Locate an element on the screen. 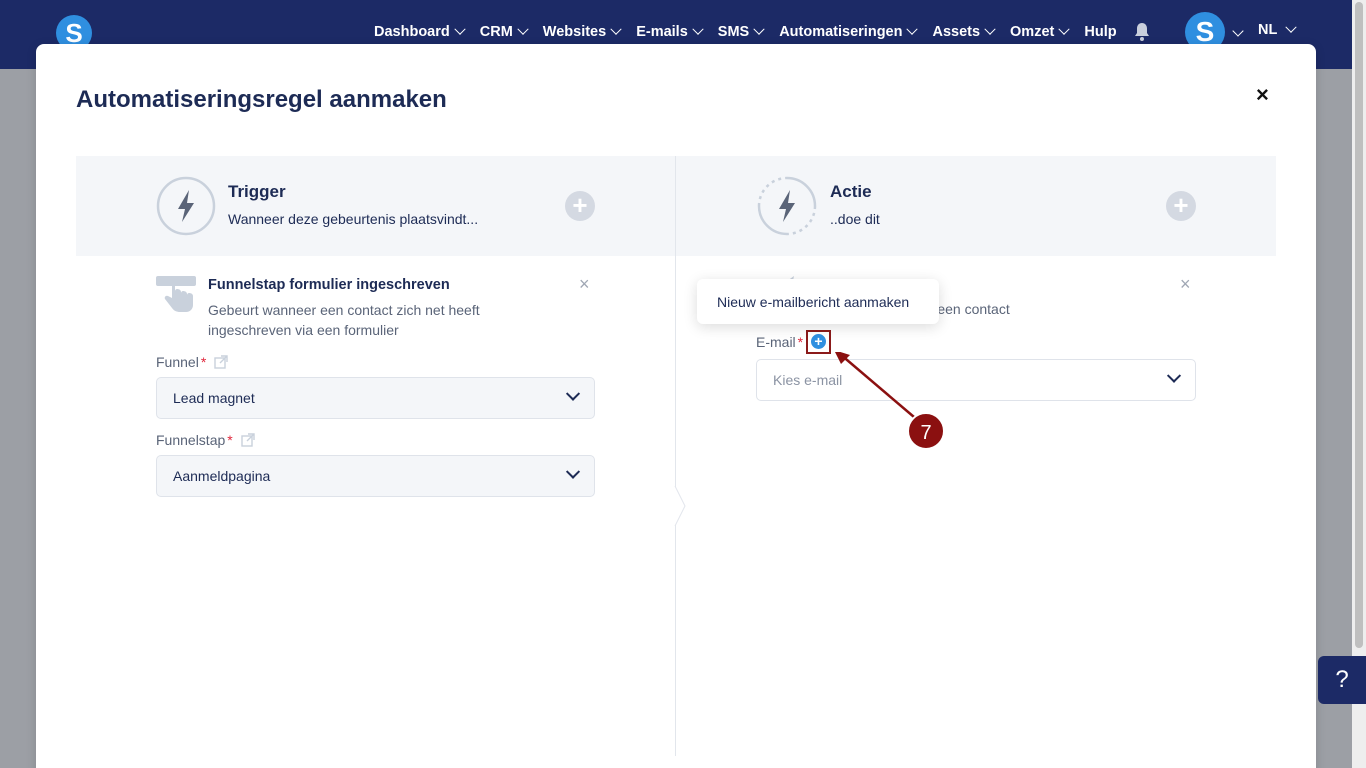  highlight-box: + is located at coordinates (818, 342).